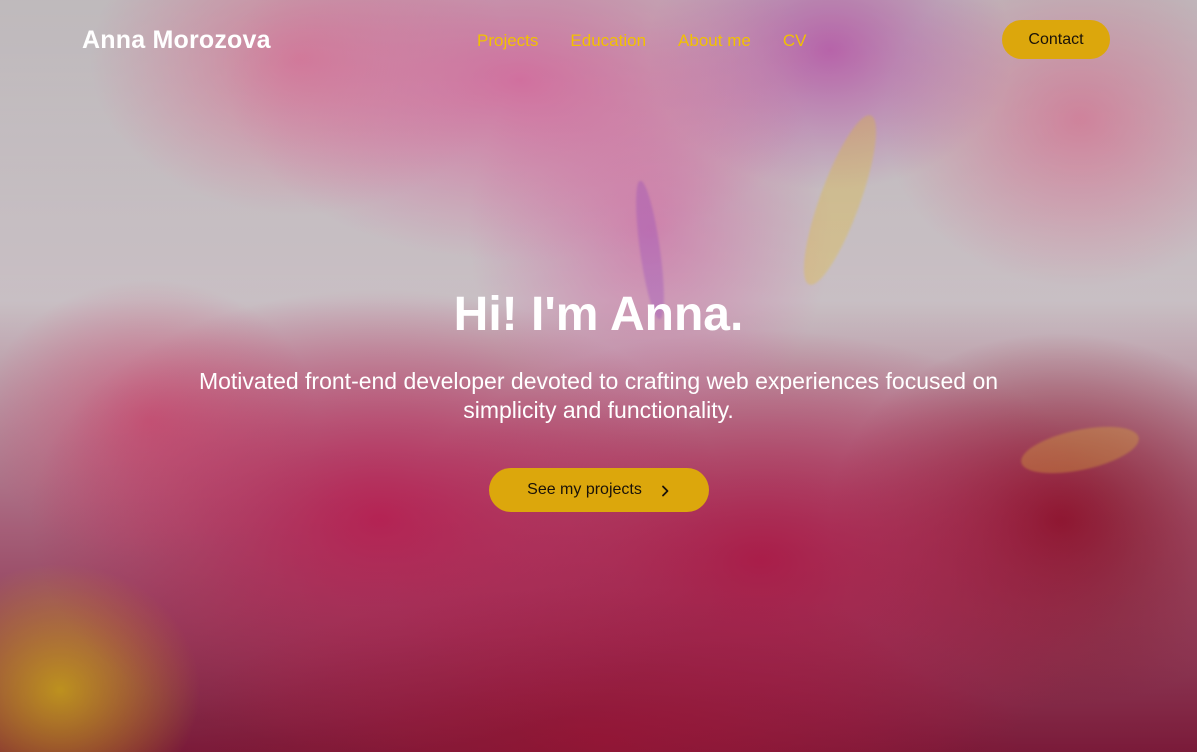 The image size is (1197, 752). What do you see at coordinates (176, 40) in the screenshot?
I see `brand-name: Anna Morozova` at bounding box center [176, 40].